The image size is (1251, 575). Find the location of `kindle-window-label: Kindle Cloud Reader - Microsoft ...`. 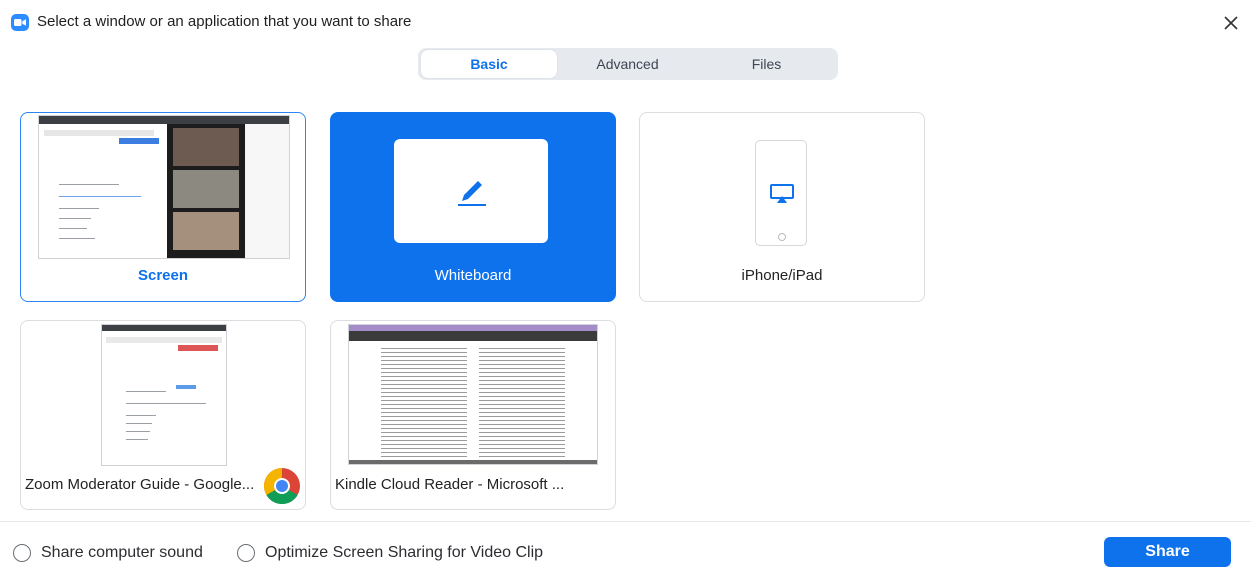

kindle-window-label: Kindle Cloud Reader - Microsoft ... is located at coordinates (450, 484).